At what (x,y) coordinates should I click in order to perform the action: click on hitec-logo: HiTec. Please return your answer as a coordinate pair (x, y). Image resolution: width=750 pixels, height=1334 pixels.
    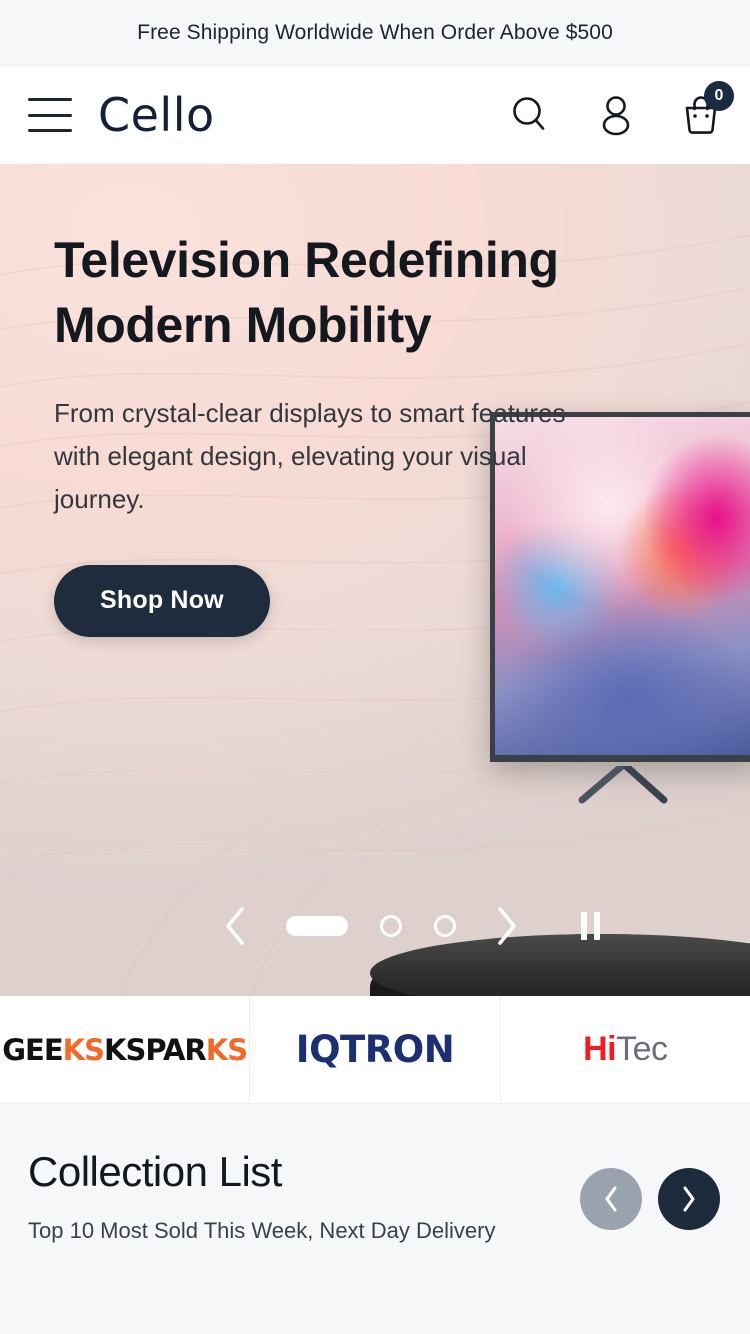
    Looking at the image, I should click on (625, 1049).